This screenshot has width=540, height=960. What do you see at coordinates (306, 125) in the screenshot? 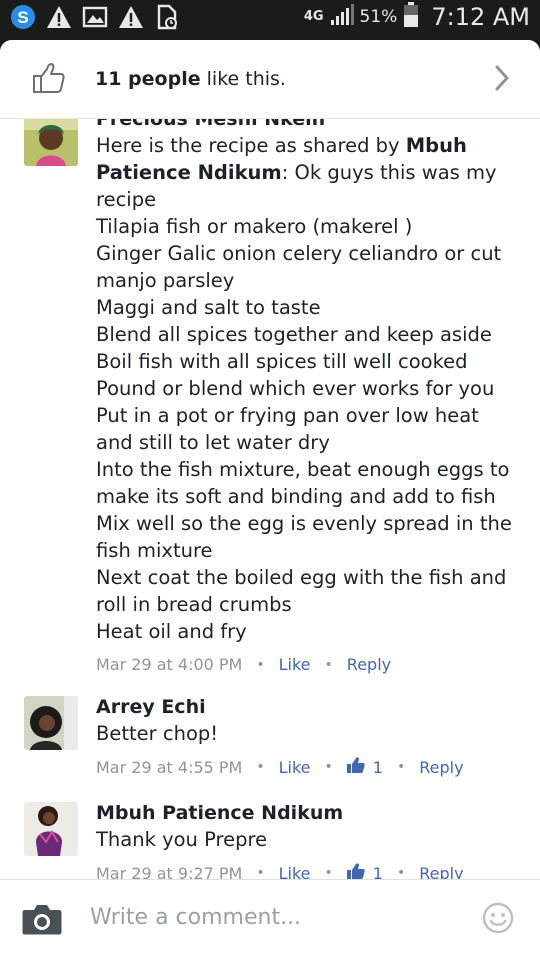
I see `comment-author: Precious Meshi Nkein` at bounding box center [306, 125].